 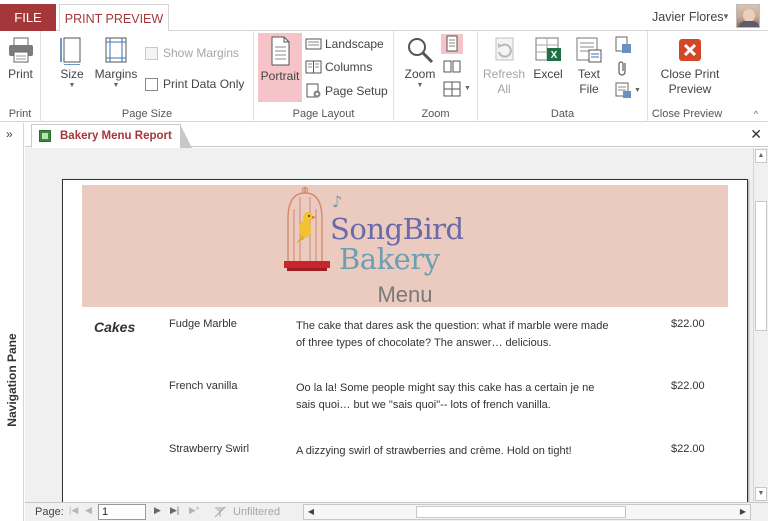 What do you see at coordinates (116, 136) in the screenshot?
I see `document-tab-label: Bakery Menu Report` at bounding box center [116, 136].